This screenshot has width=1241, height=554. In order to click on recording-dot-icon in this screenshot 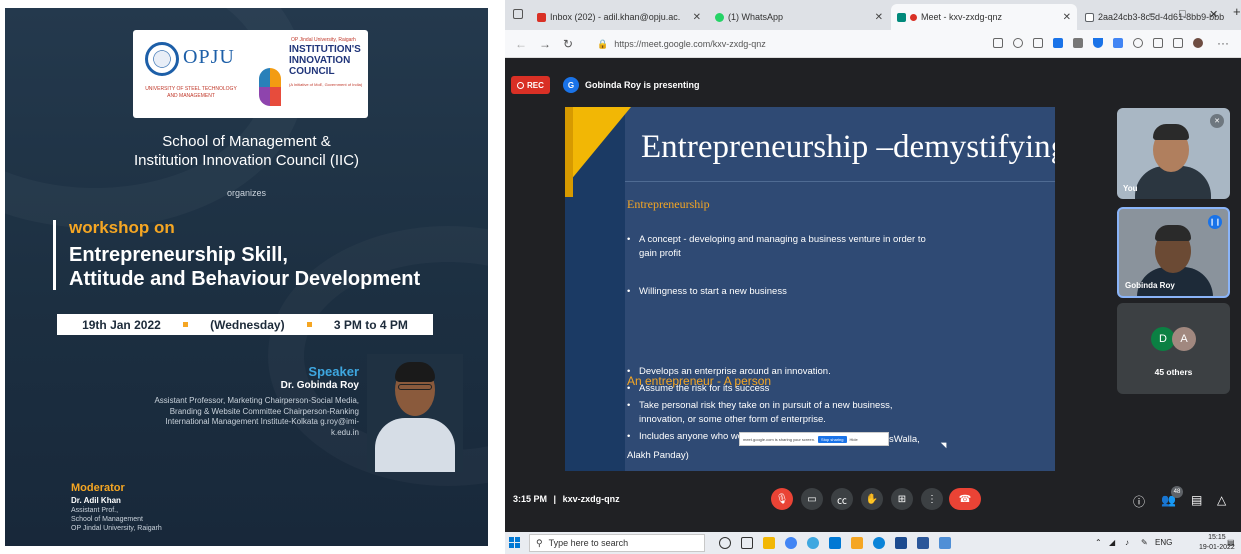, I will do `click(913, 17)`.